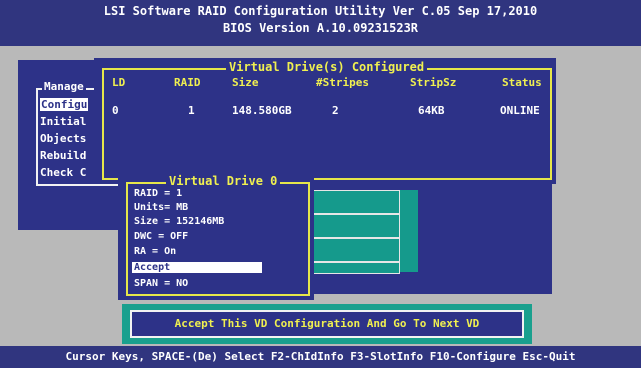 Image resolution: width=641 pixels, height=368 pixels. Describe the element at coordinates (327, 67) in the screenshot. I see `virtual-drives-title: Virtual Drive(s) Configured` at that location.